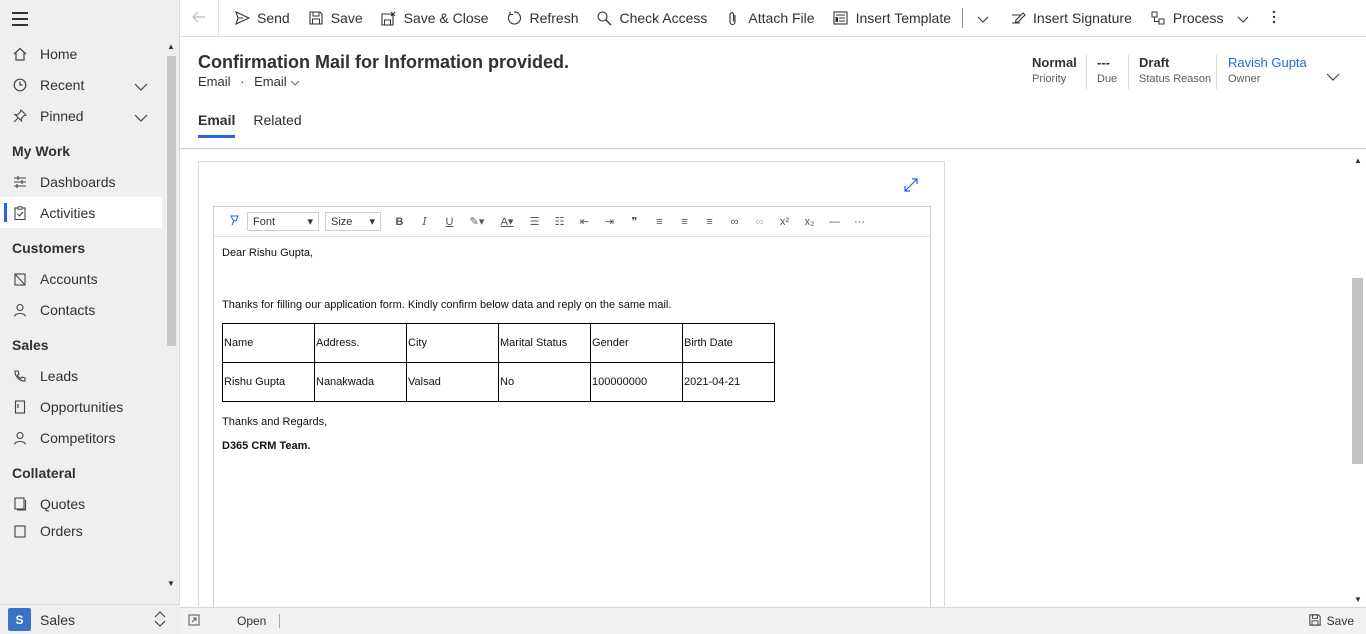 This screenshot has height=634, width=1366. What do you see at coordinates (709, 222) in the screenshot?
I see `align-right-icon: ≡` at bounding box center [709, 222].